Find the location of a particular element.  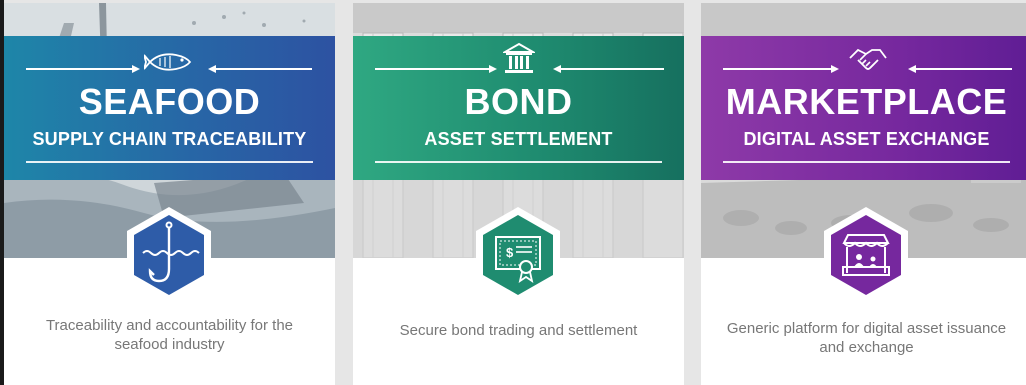

card-title: SEAFOOD is located at coordinates (169, 101).